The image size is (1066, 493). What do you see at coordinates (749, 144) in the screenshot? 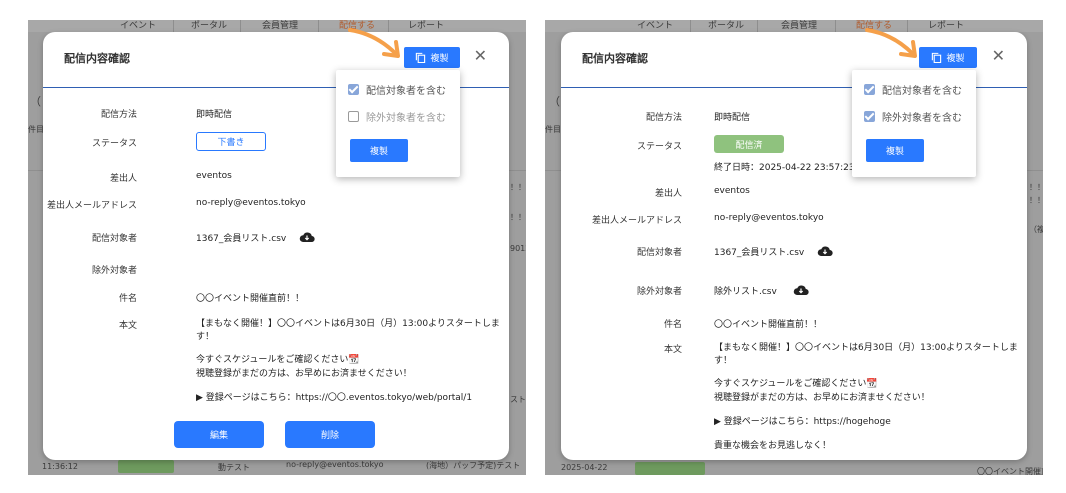
I see `status-badge: 配信済` at bounding box center [749, 144].